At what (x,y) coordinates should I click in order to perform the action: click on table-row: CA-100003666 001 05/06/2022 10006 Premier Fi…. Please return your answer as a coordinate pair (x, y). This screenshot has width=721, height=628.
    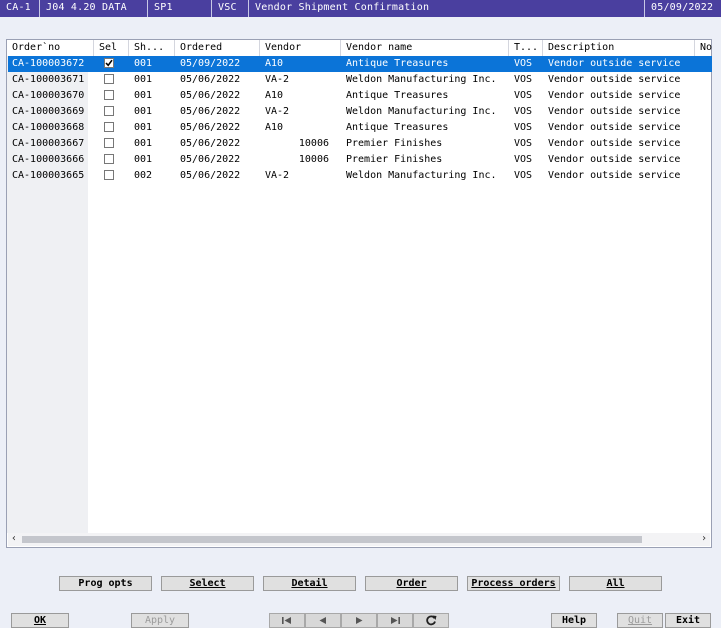
    Looking at the image, I should click on (360, 160).